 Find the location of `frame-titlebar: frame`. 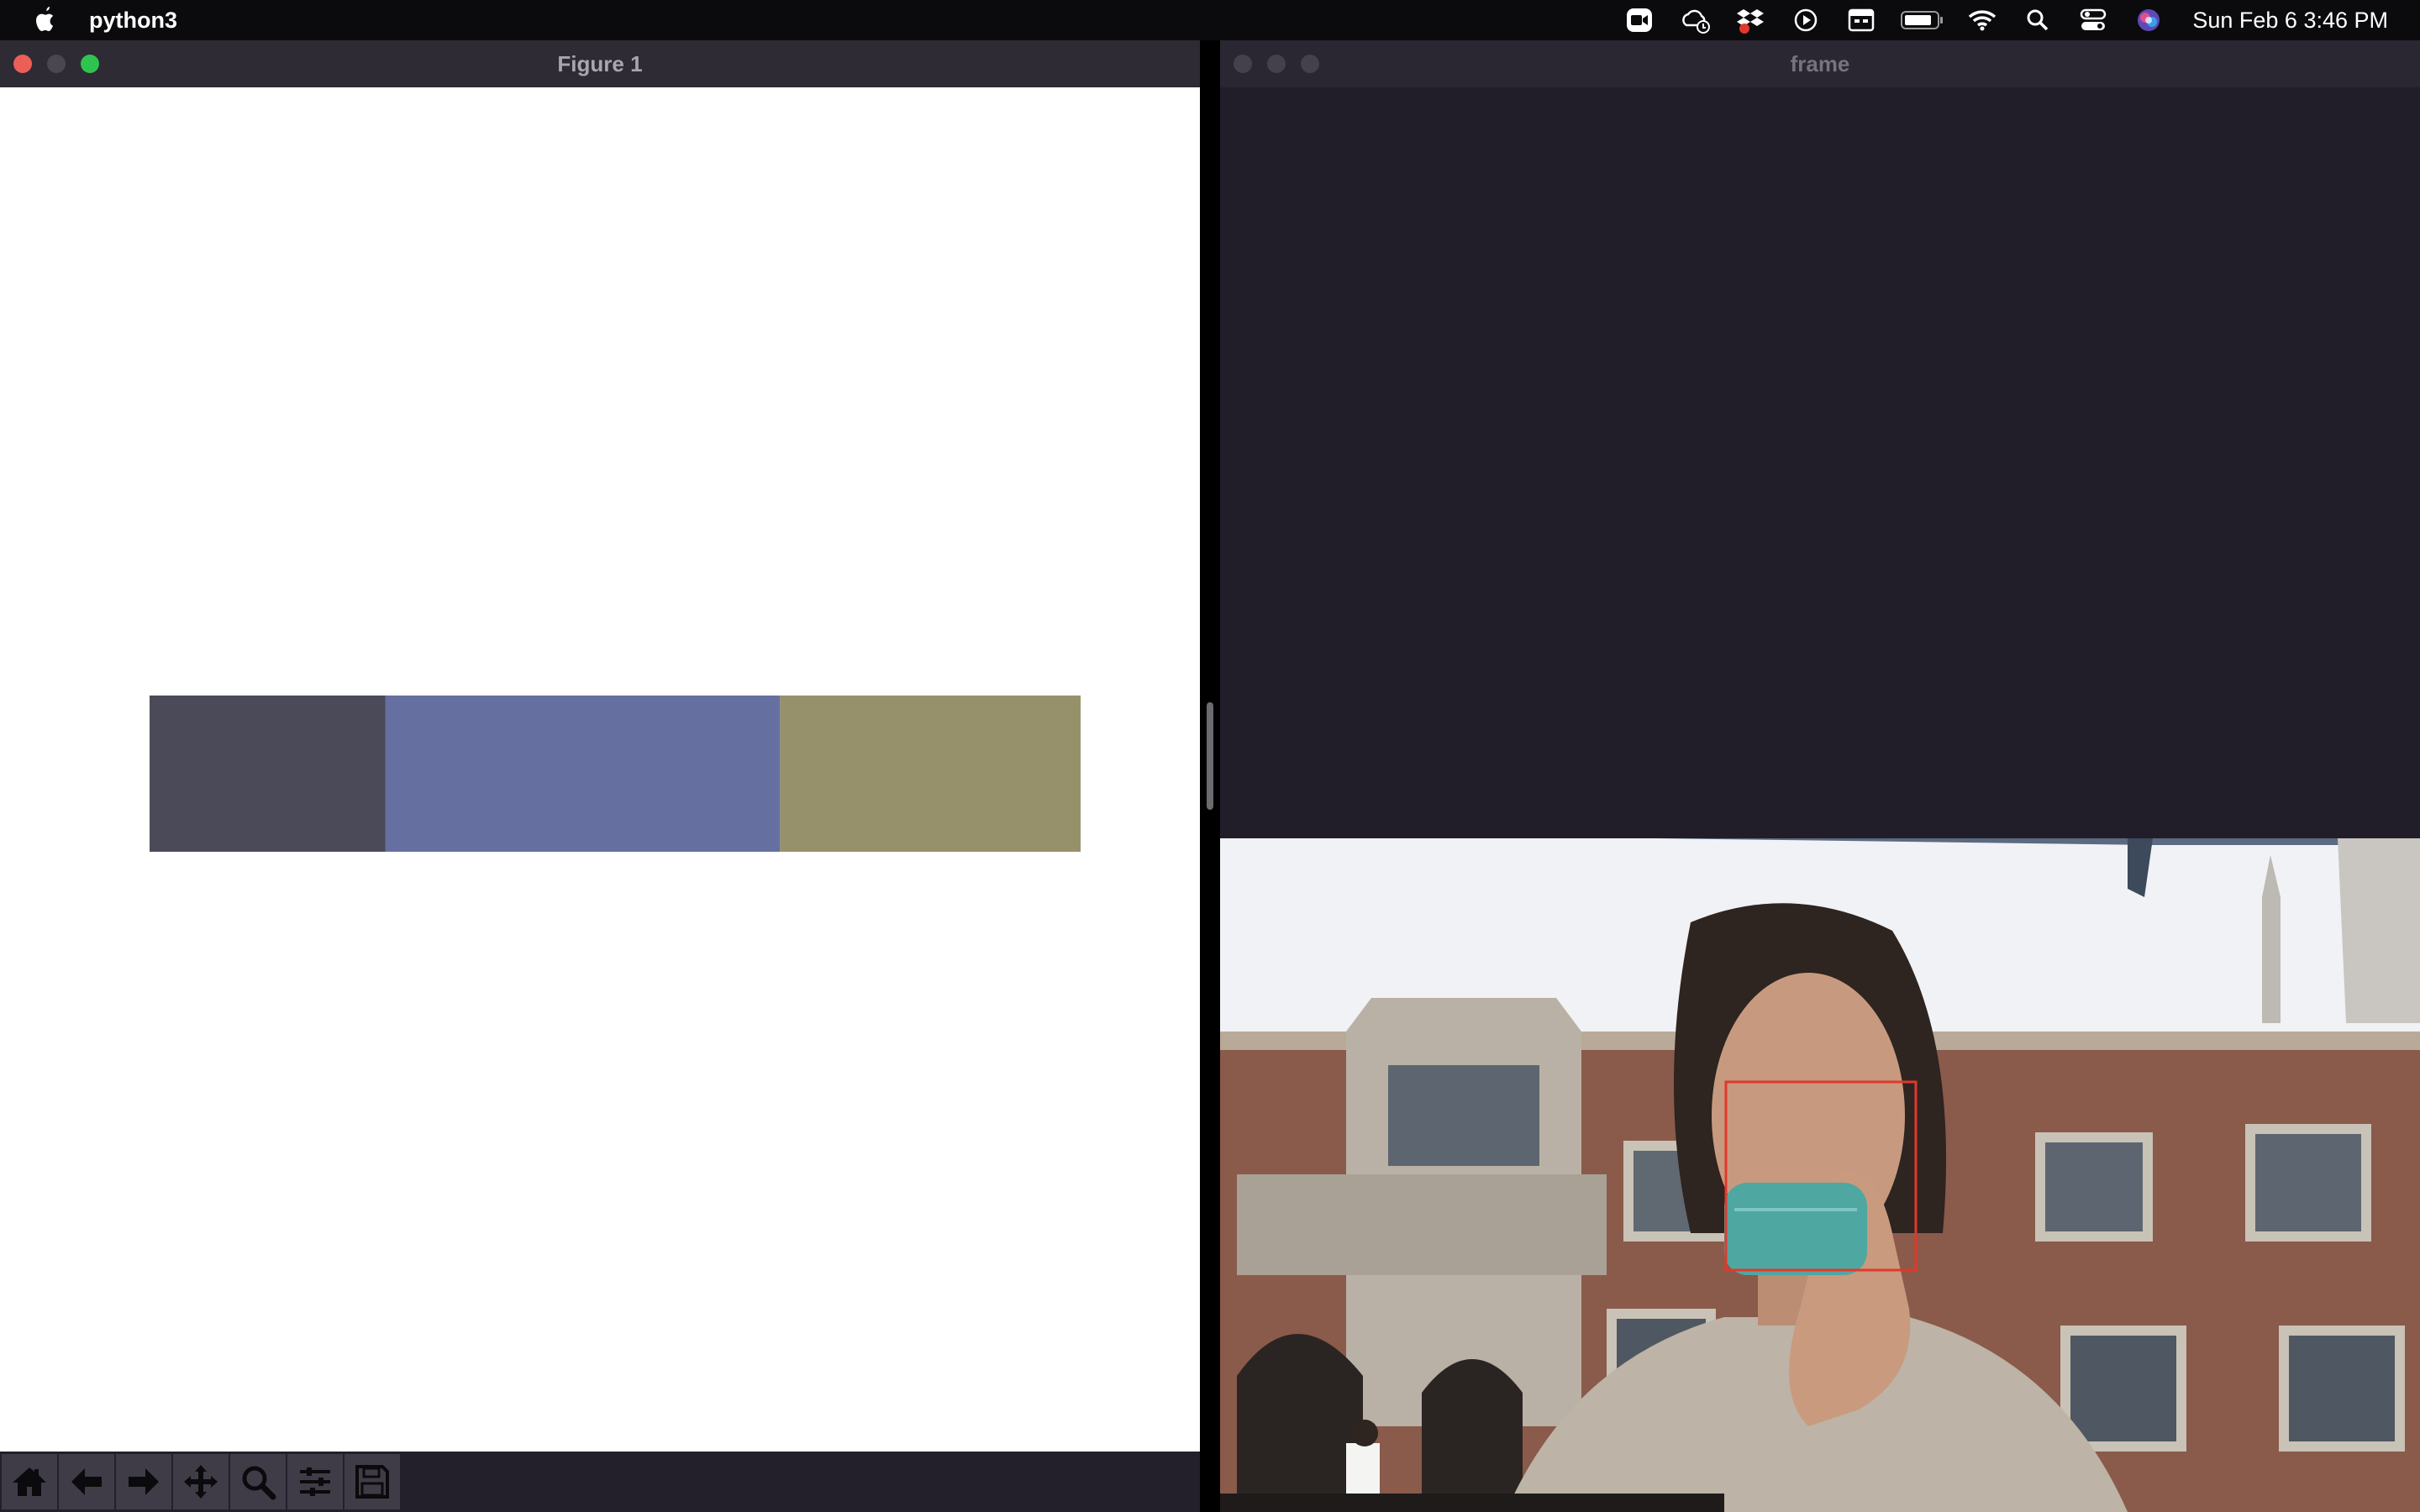

frame-titlebar: frame is located at coordinates (1820, 63).